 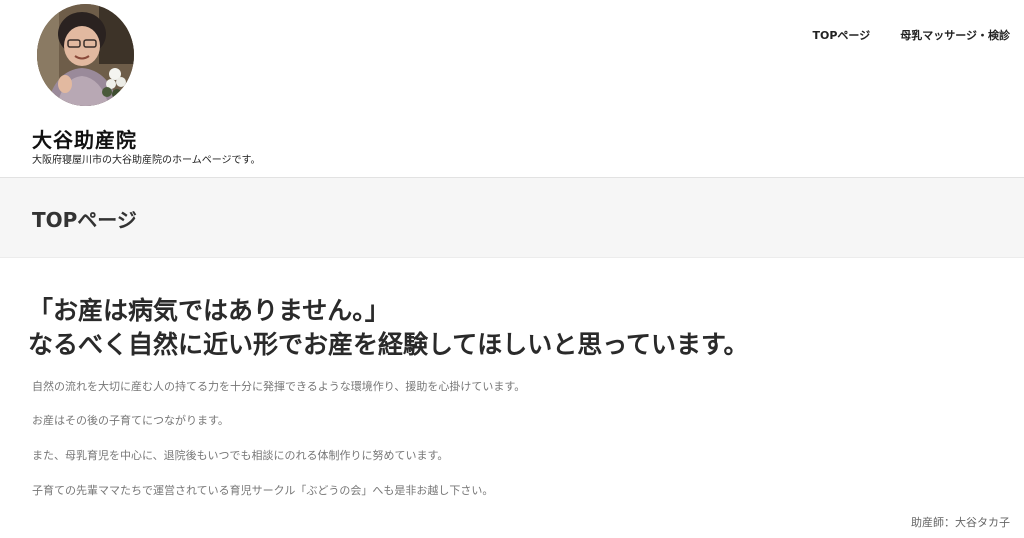 What do you see at coordinates (130, 420) in the screenshot?
I see `paragraph-2: お産はその後の子育てにつながります。` at bounding box center [130, 420].